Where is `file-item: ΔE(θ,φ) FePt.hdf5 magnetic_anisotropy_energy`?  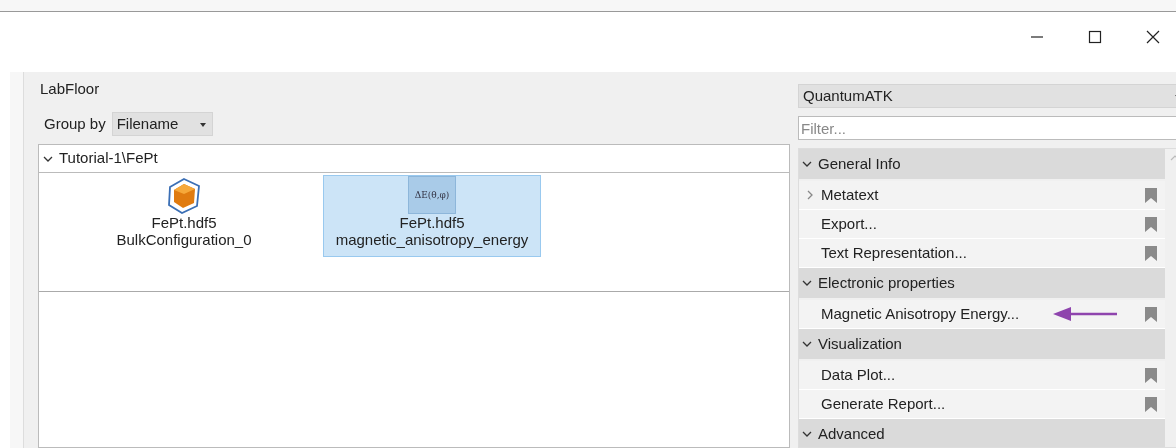 file-item: ΔE(θ,φ) FePt.hdf5 magnetic_anisotropy_energy is located at coordinates (432, 216).